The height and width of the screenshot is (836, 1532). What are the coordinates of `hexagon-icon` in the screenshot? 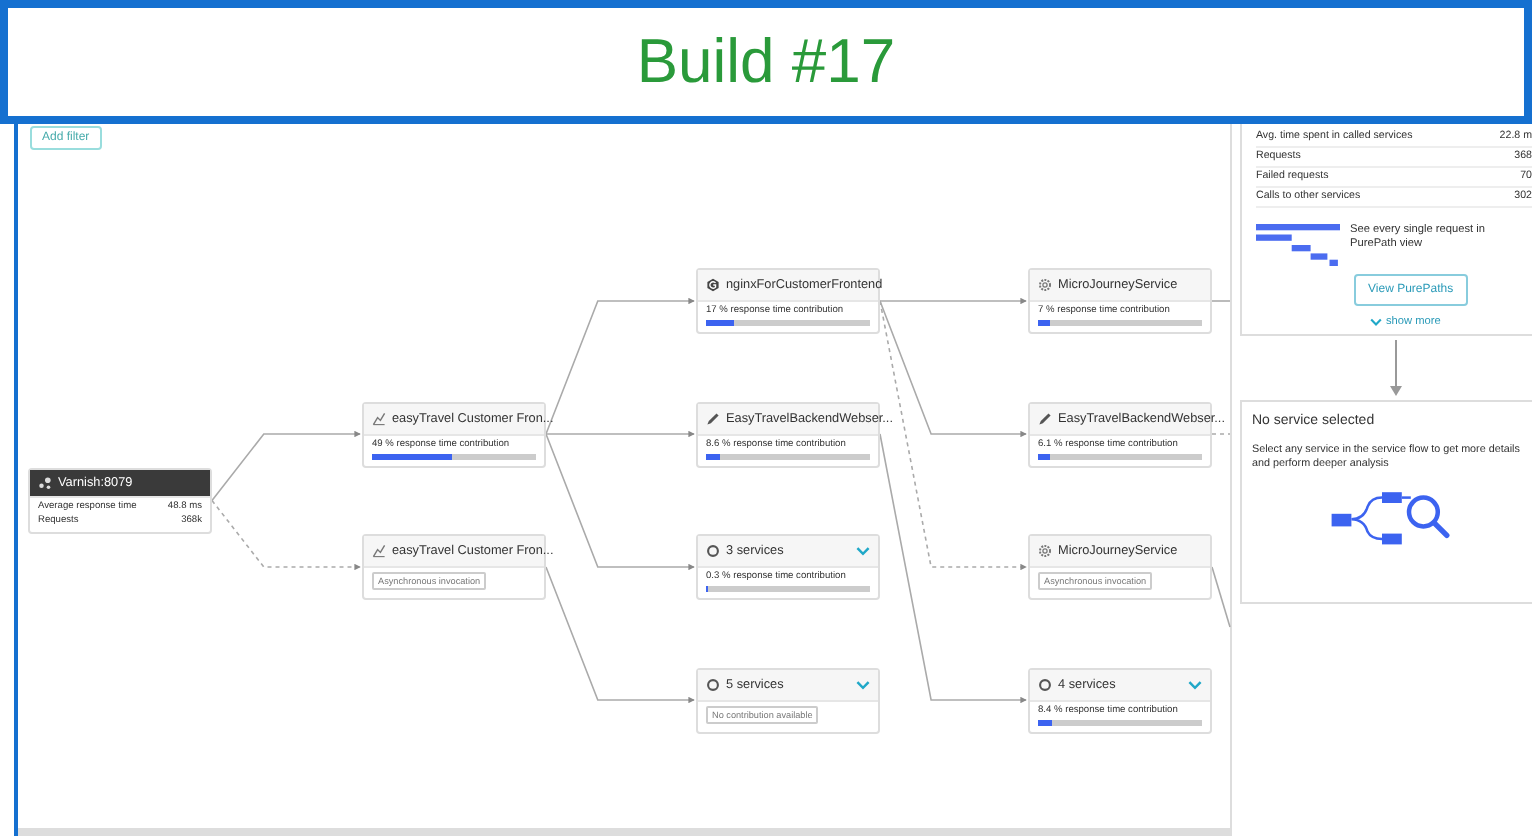 It's located at (713, 285).